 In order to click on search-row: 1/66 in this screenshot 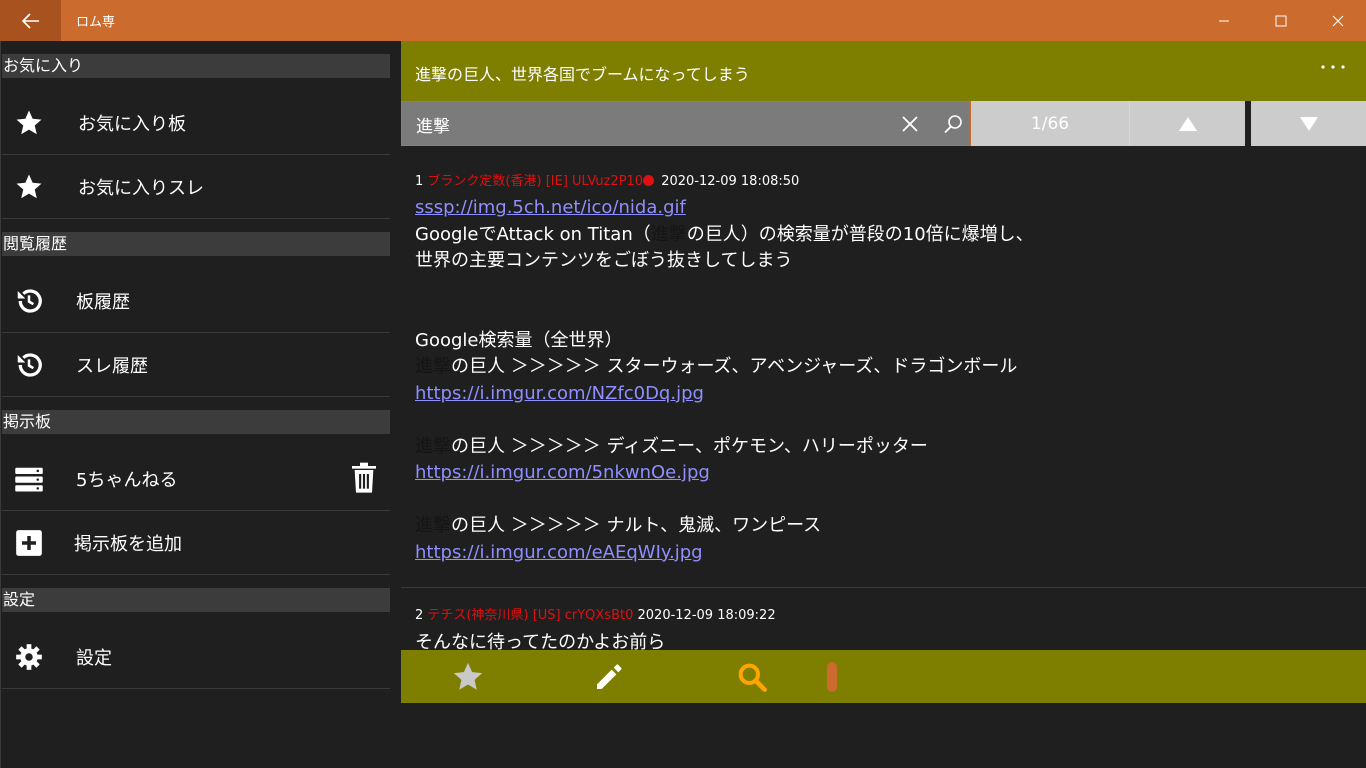, I will do `click(883, 123)`.